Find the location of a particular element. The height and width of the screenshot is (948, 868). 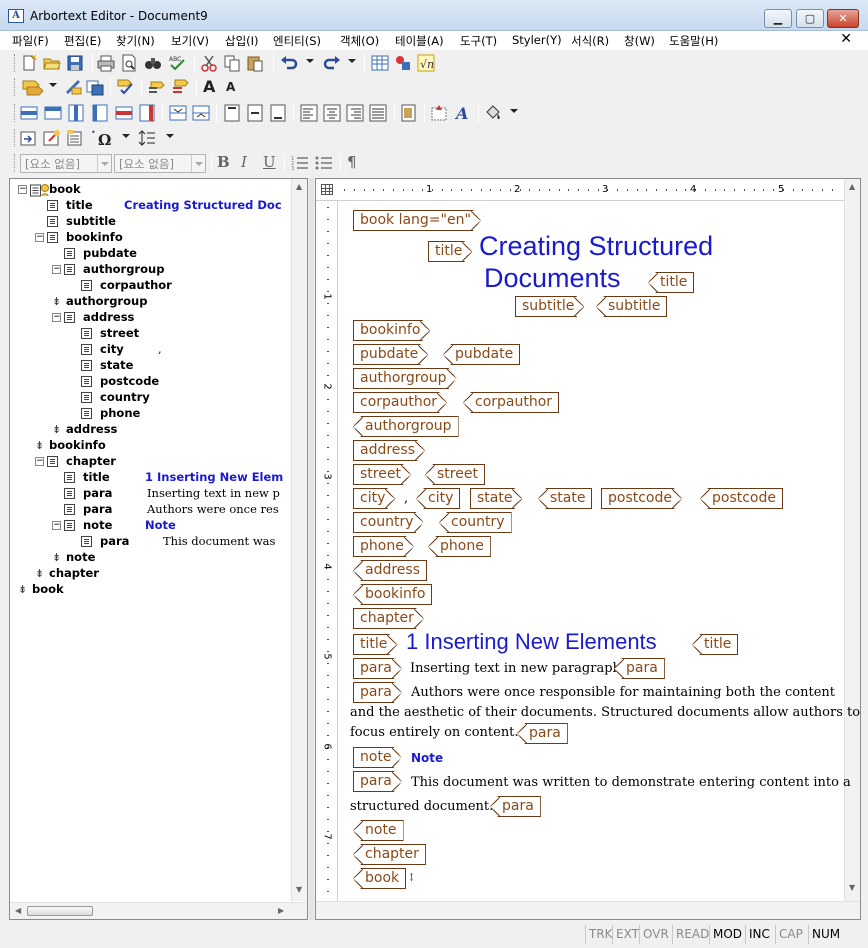

document-horizontal-scrollbar is located at coordinates (588, 910).